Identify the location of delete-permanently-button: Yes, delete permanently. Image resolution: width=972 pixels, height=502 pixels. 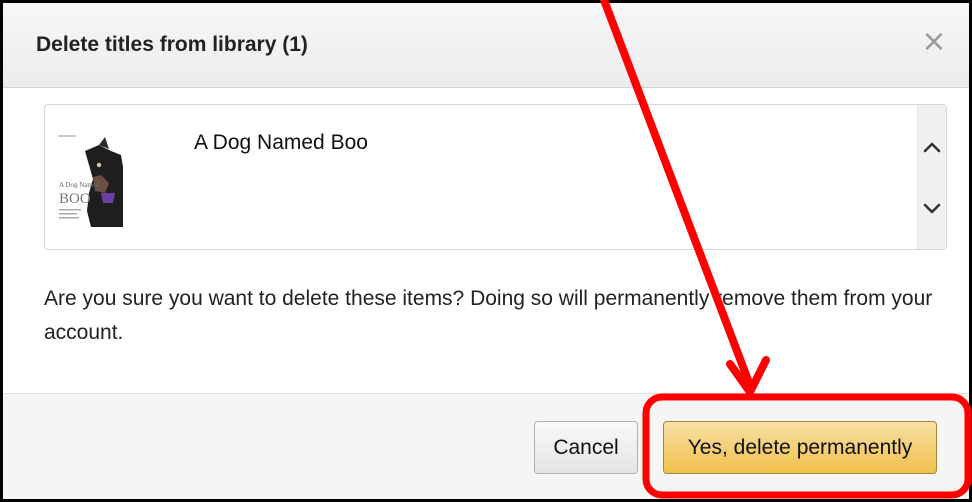
(800, 447).